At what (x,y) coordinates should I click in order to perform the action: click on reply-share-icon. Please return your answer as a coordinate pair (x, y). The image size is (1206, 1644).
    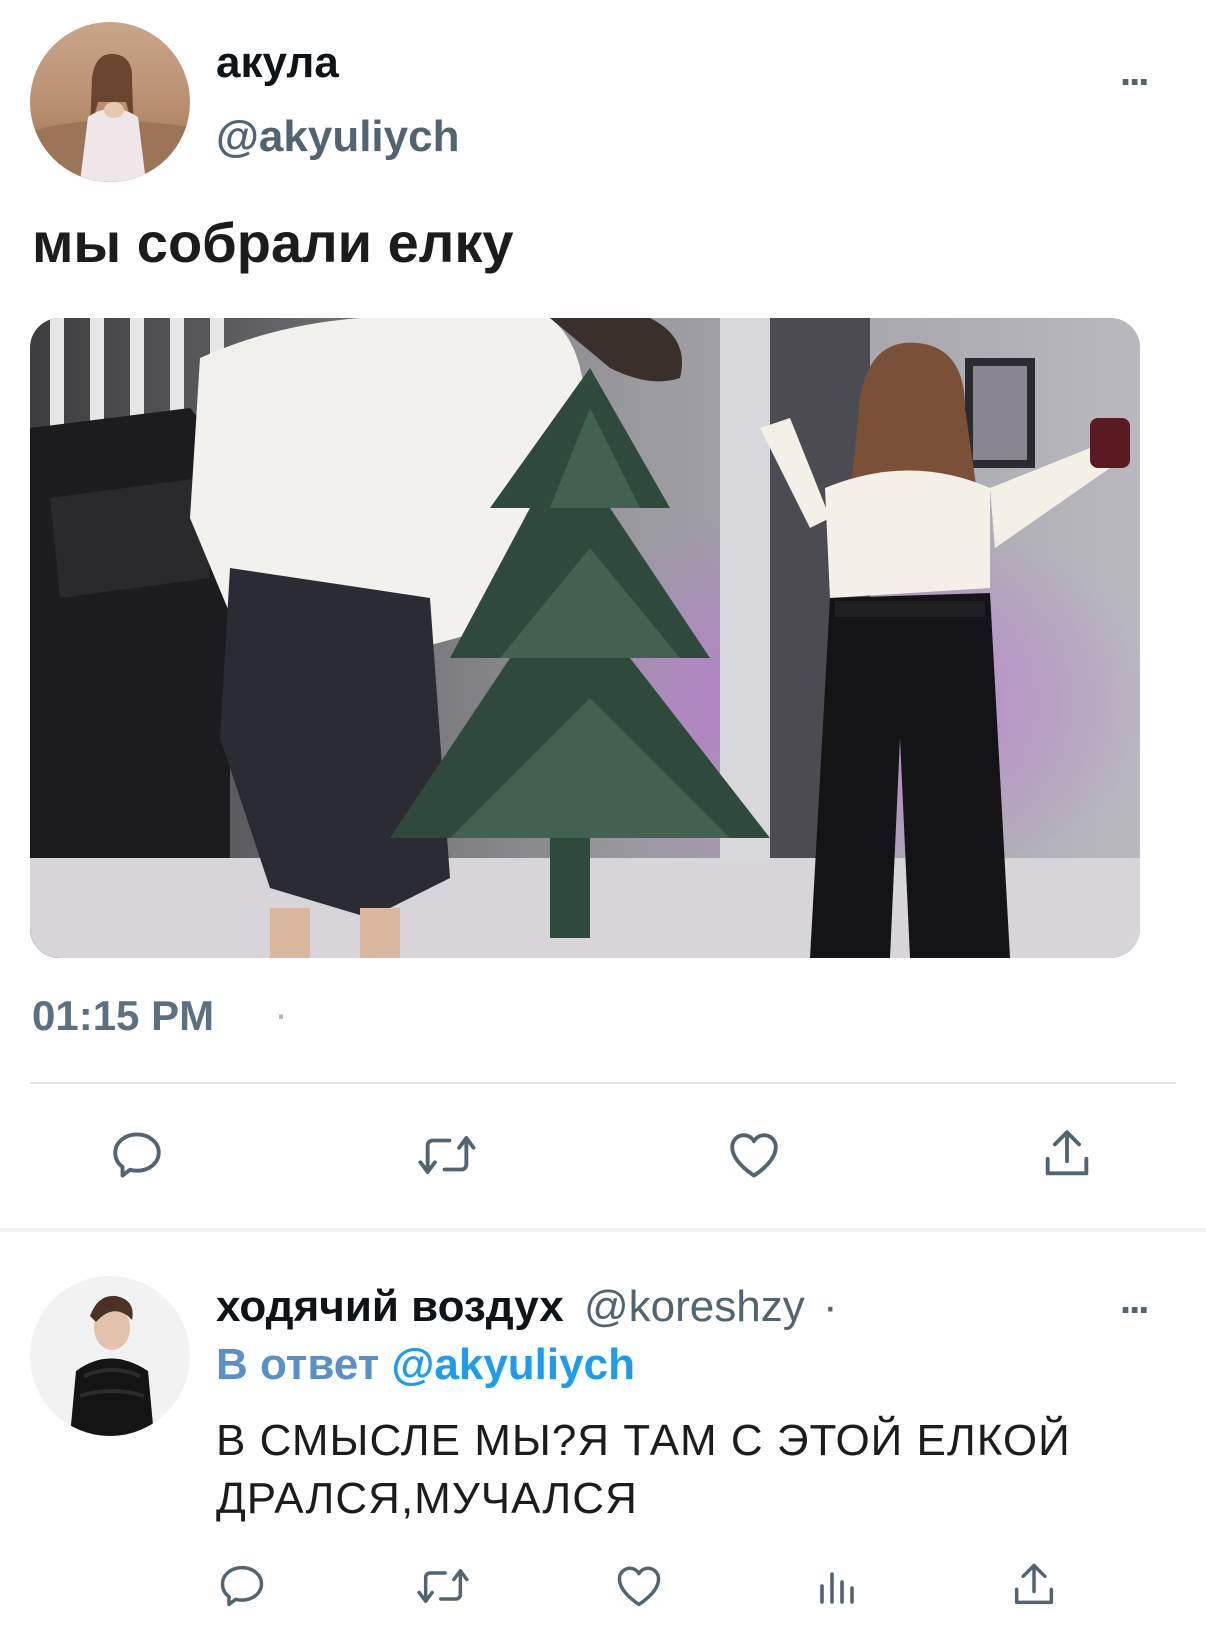
    Looking at the image, I should click on (1034, 1585).